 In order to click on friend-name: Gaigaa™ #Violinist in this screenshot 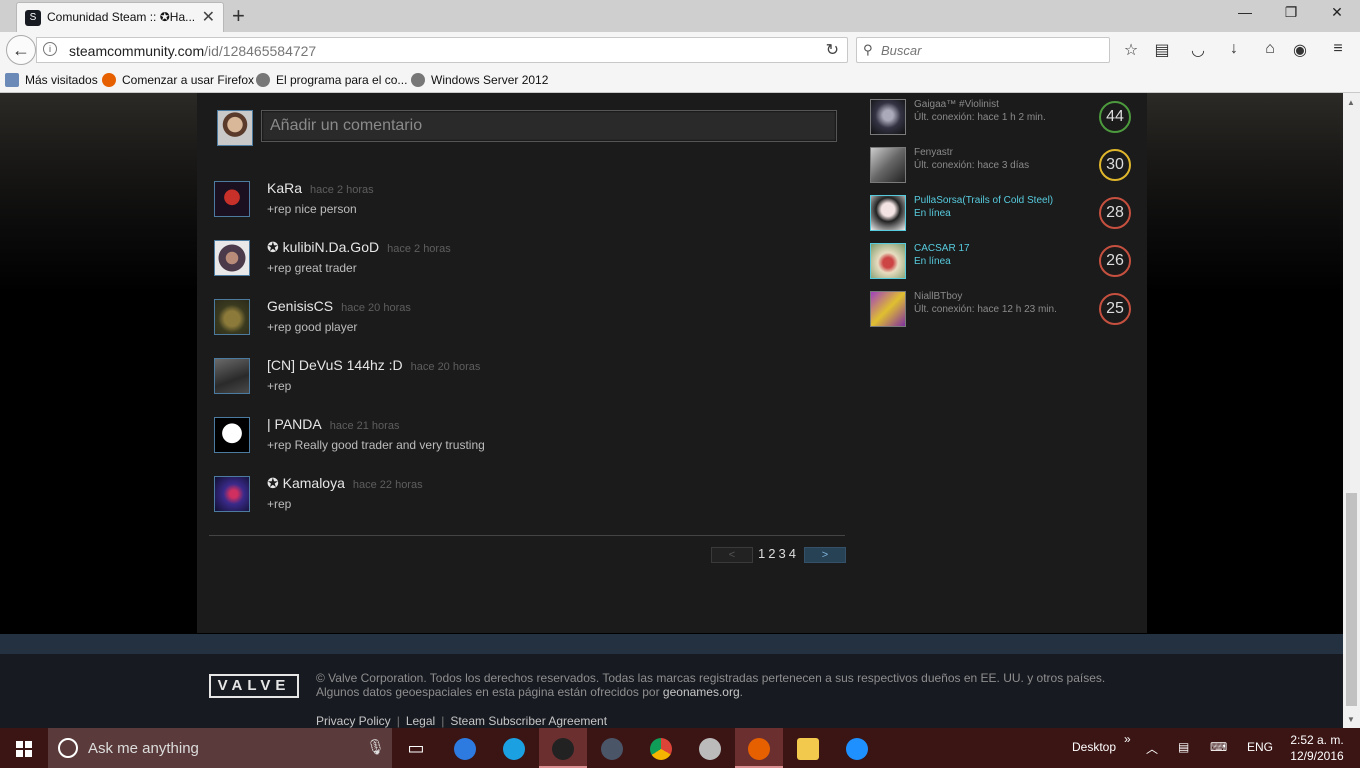, I will do `click(956, 104)`.